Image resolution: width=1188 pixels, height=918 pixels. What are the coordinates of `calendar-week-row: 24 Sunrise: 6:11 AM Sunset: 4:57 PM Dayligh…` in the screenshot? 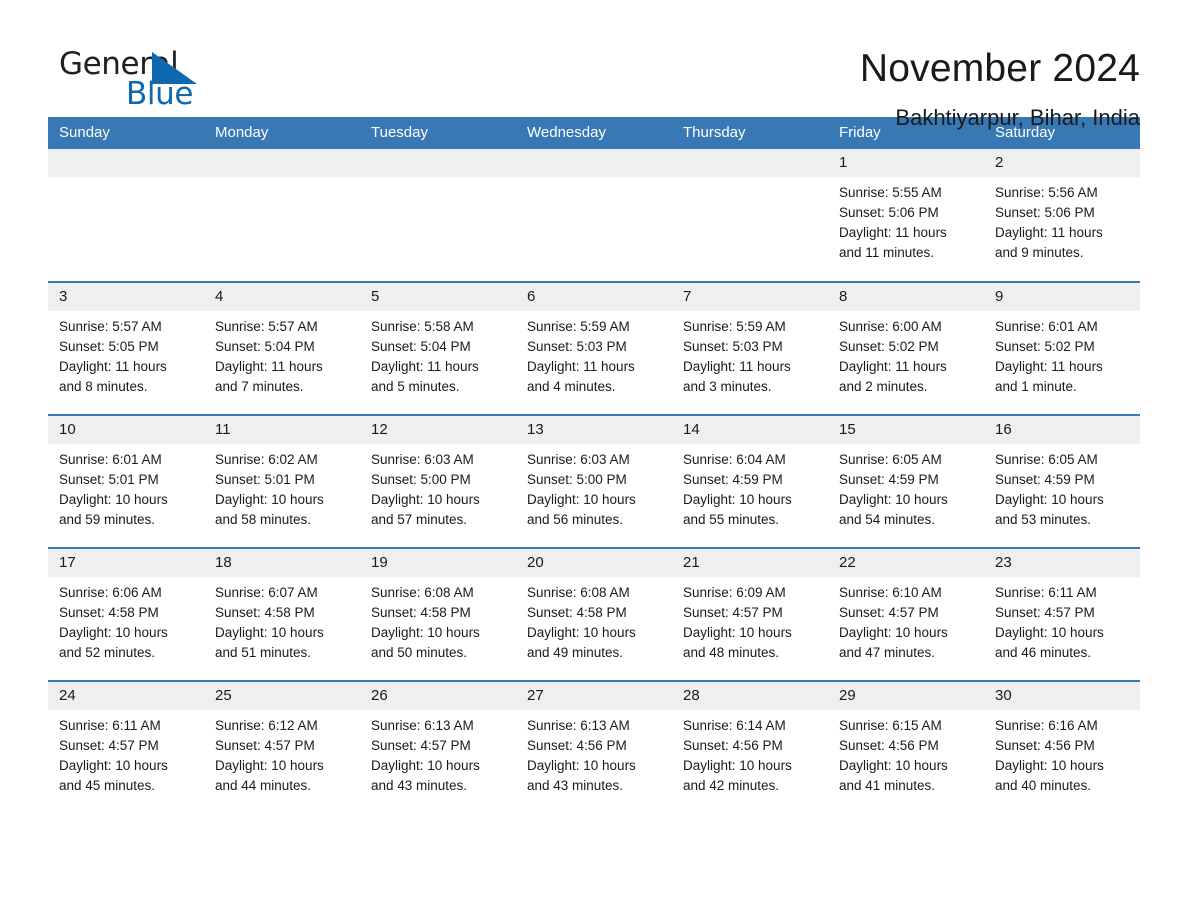 It's located at (594, 747).